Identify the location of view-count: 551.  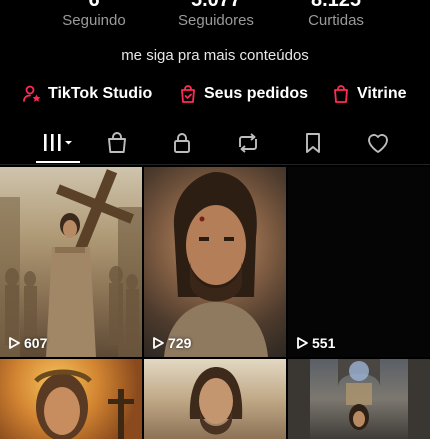
(315, 343).